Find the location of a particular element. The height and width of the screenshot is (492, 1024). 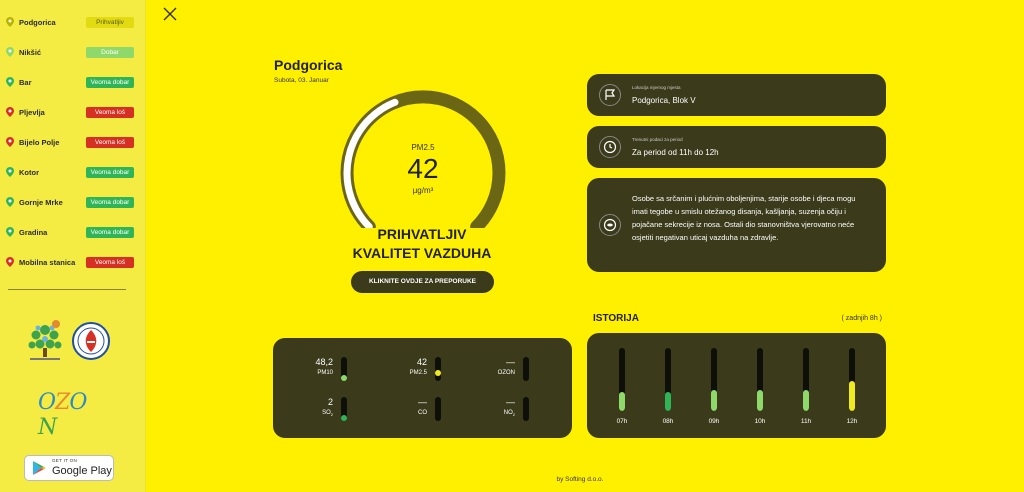

pollutant-4: 2 SO2 is located at coordinates (322, 412).